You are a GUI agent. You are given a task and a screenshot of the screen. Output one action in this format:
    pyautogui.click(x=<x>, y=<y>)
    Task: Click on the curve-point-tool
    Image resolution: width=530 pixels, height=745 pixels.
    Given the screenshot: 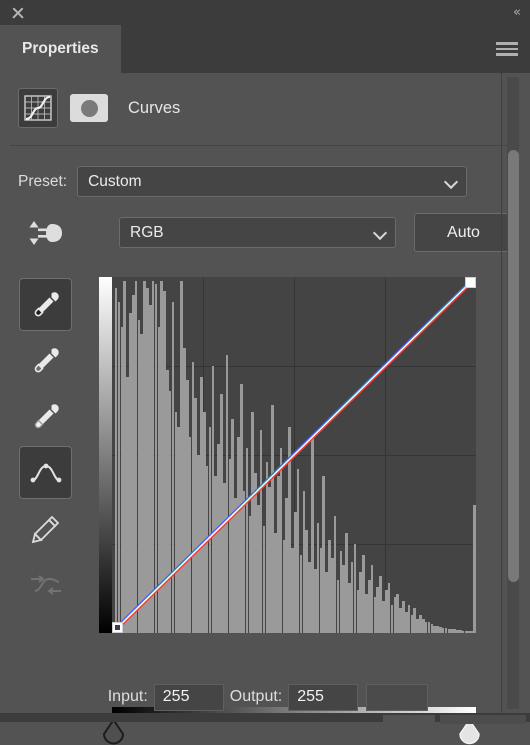 What is the action you would take?
    pyautogui.click(x=45, y=472)
    